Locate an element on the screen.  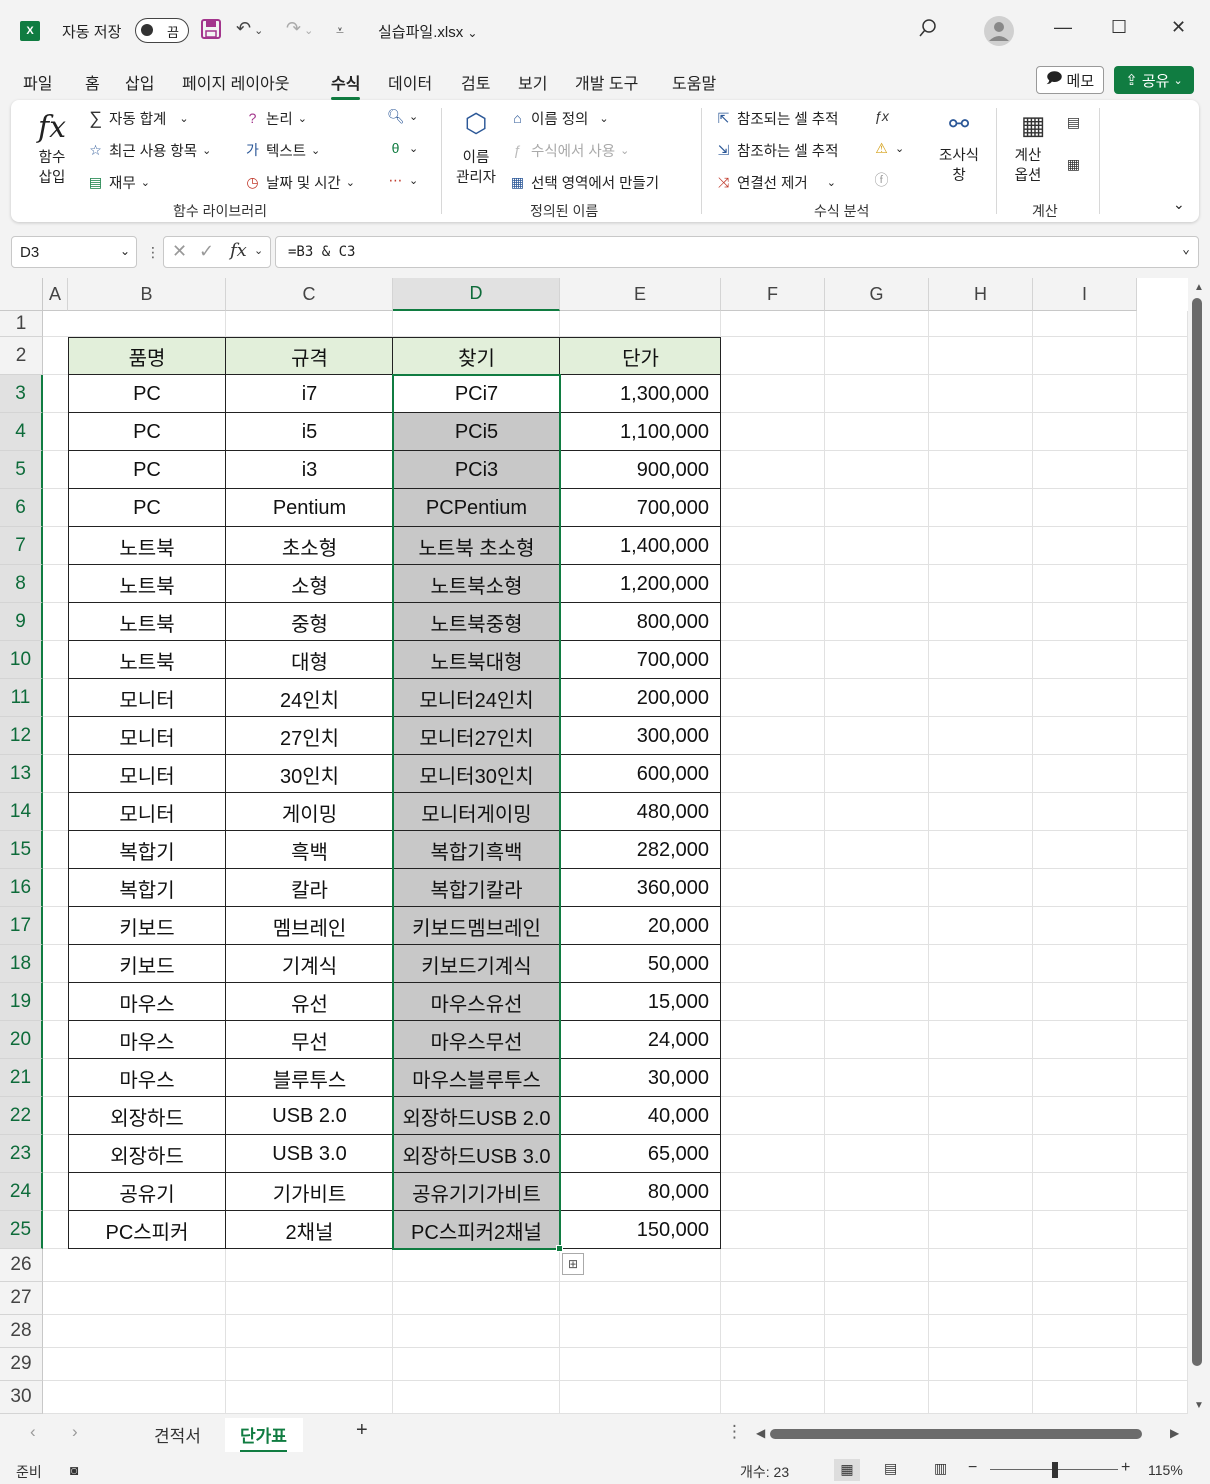
table-cell-price: 50,000 is located at coordinates (640, 964).